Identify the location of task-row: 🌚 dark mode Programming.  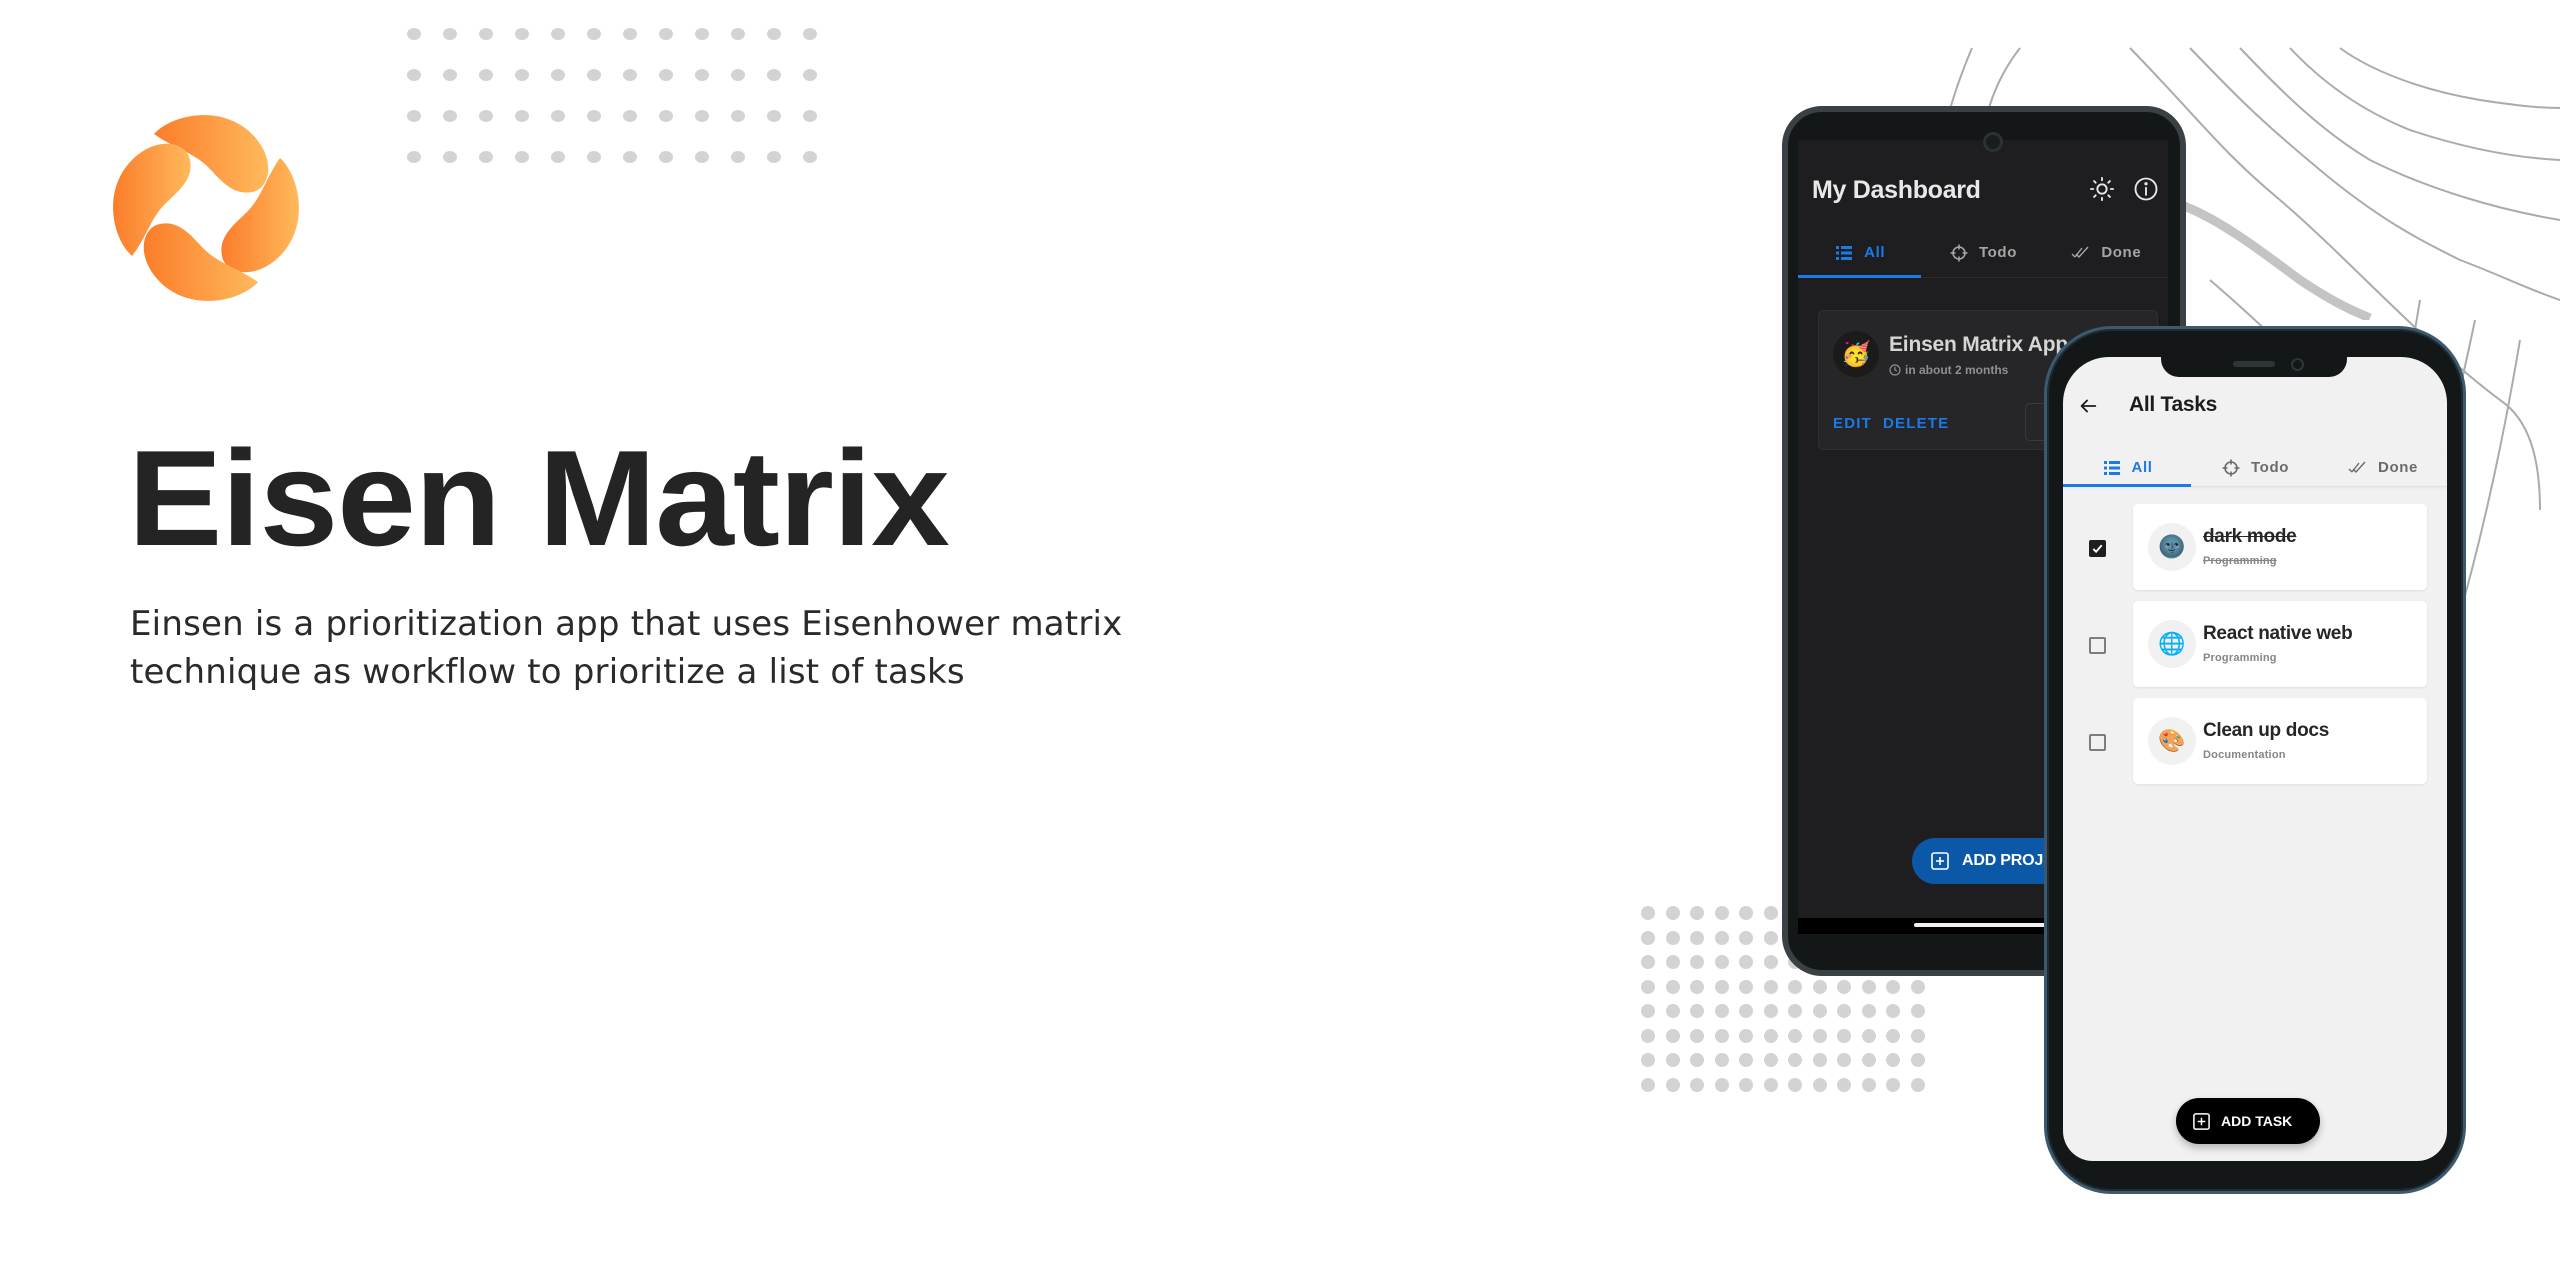
(2255, 547).